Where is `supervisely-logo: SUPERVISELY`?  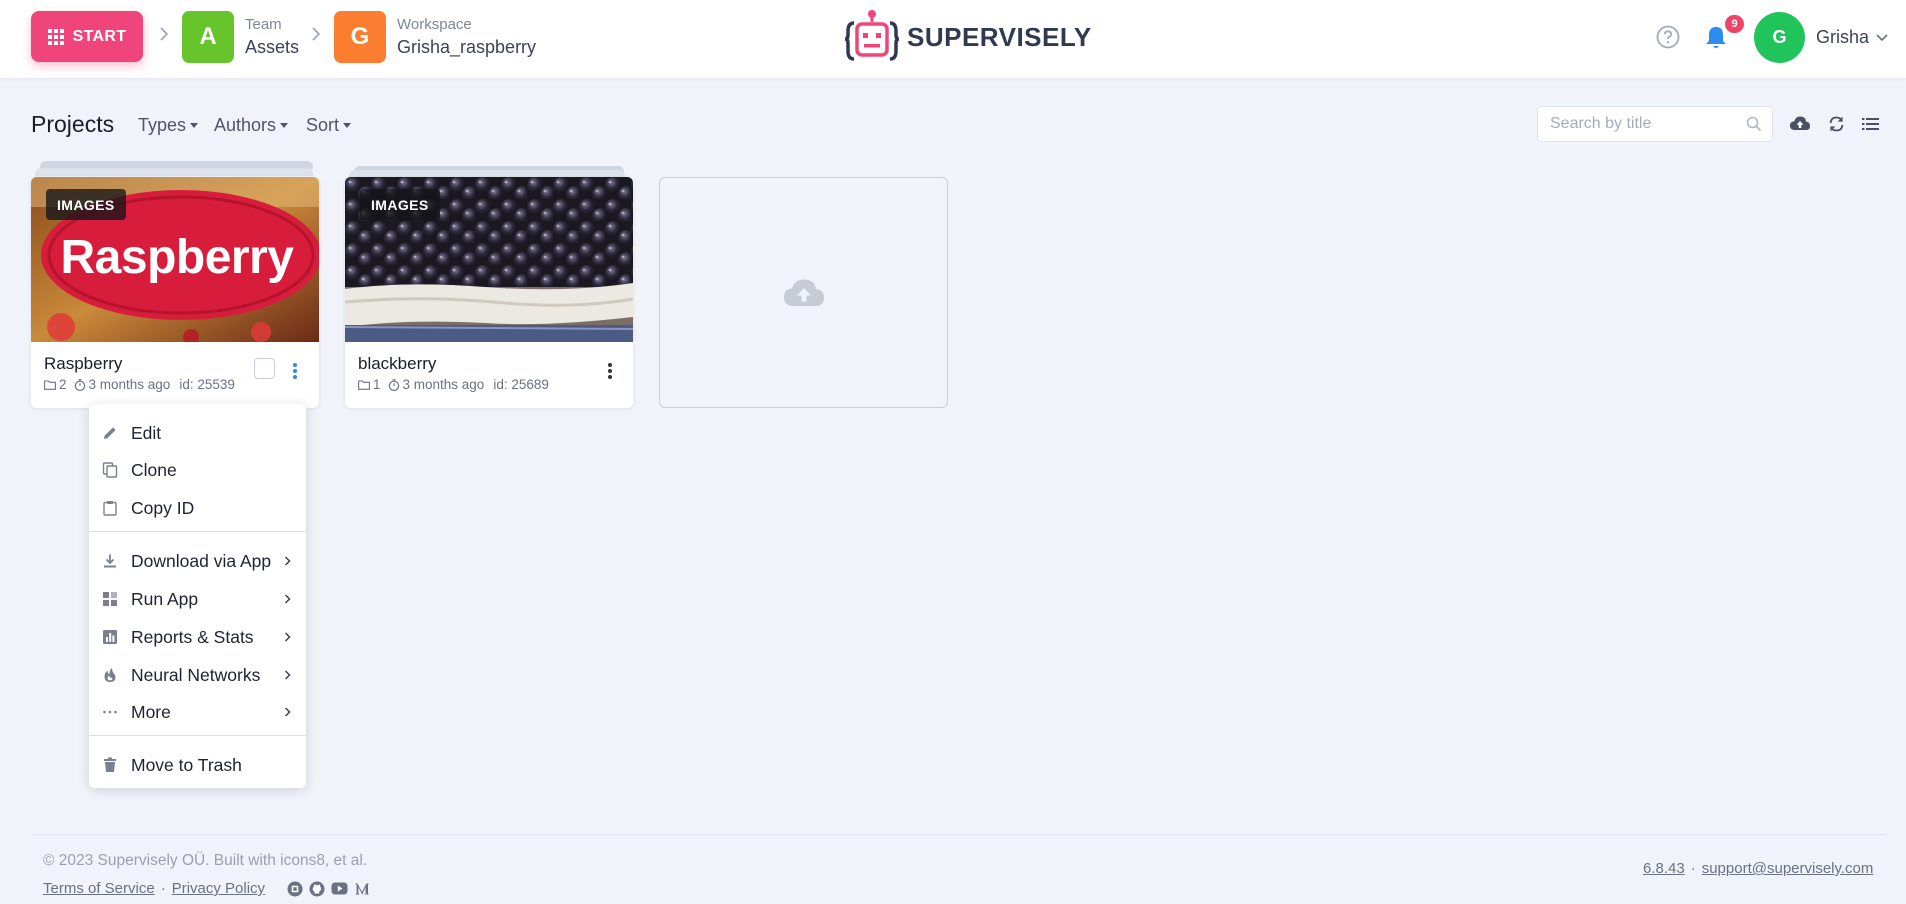
supervisely-logo: SUPERVISELY is located at coordinates (967, 37).